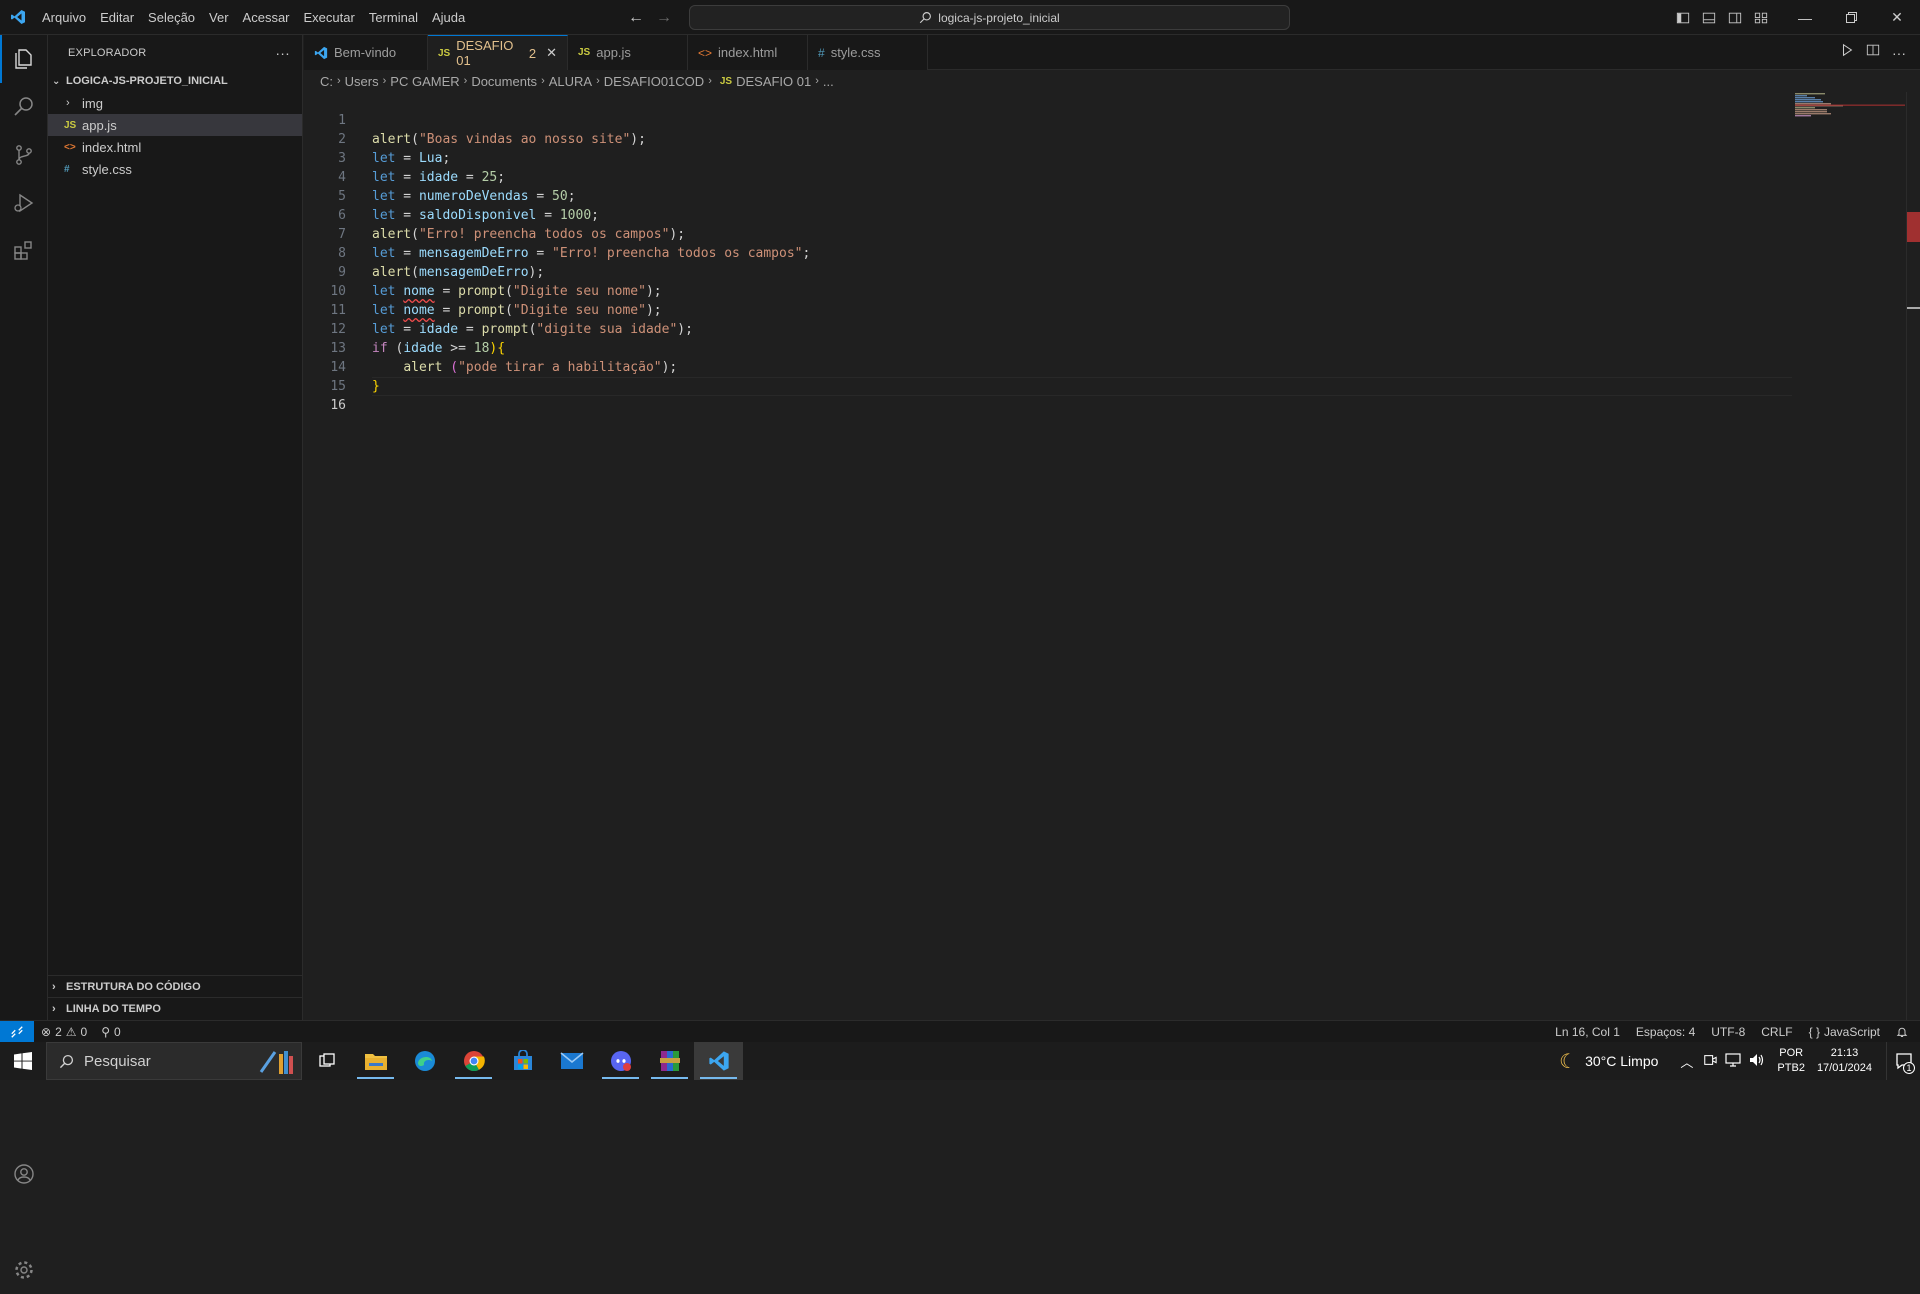 This screenshot has width=1920, height=1294. Describe the element at coordinates (1791, 1061) in the screenshot. I see `input-language-indicator: POR PTB2` at that location.